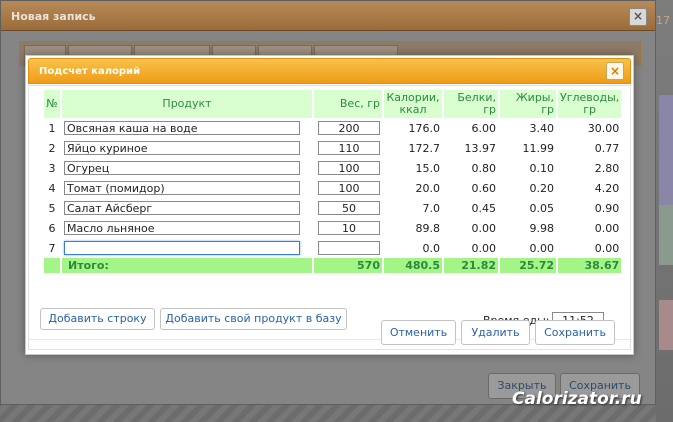 This screenshot has height=422, width=673. Describe the element at coordinates (607, 168) in the screenshot. I see `carbs-cell: 2.80` at that location.